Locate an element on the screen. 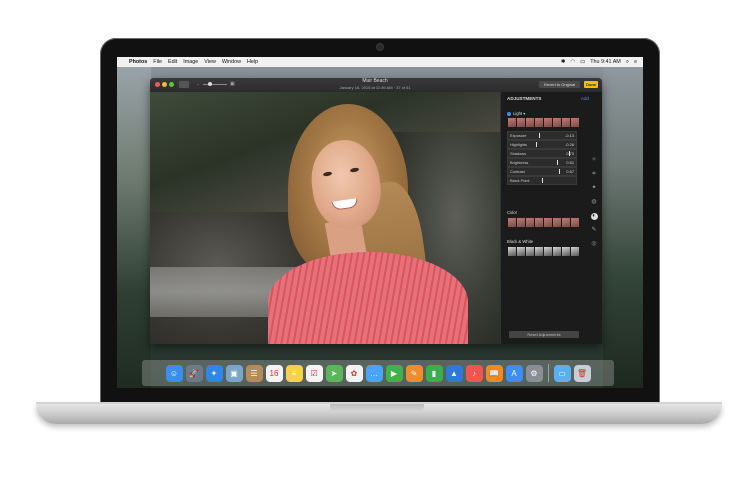 The height and width of the screenshot is (499, 749). black-point-slider: Black Point is located at coordinates (542, 180).